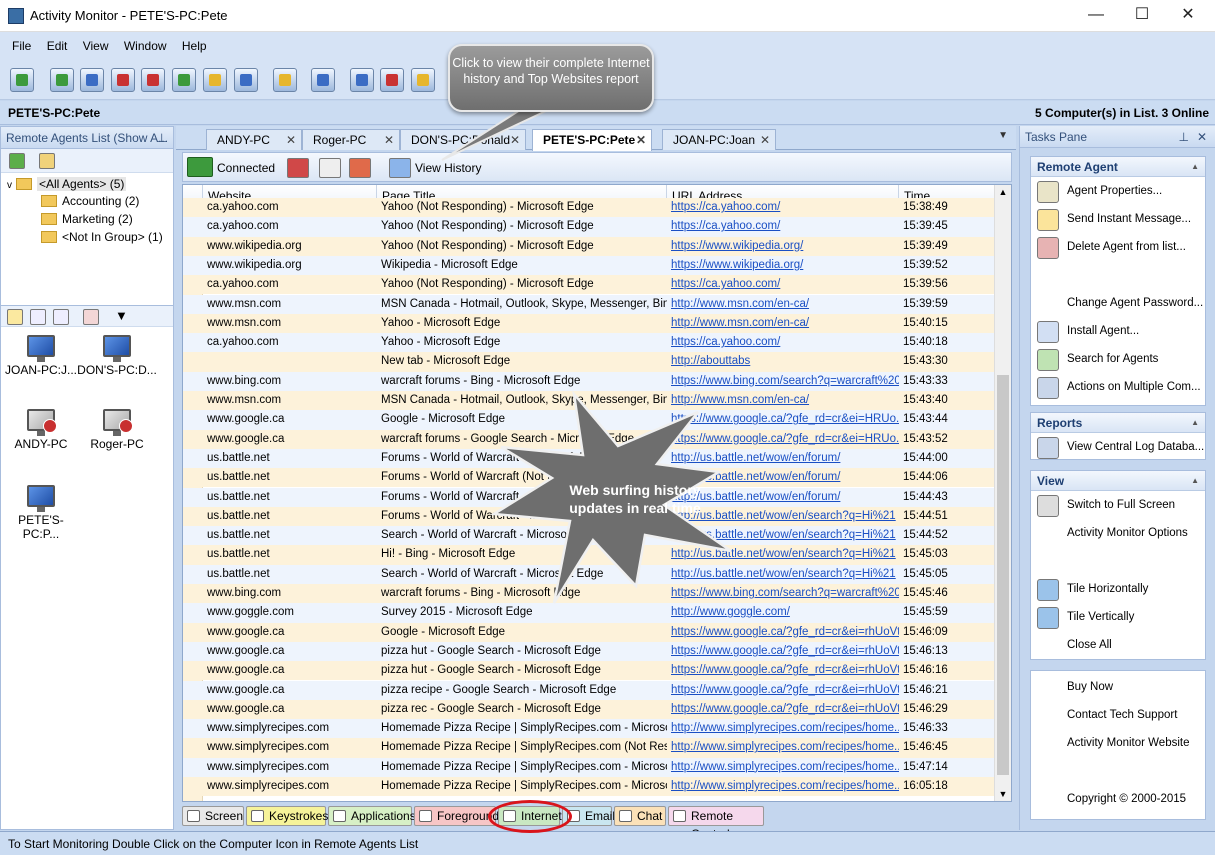 The height and width of the screenshot is (855, 1215). Describe the element at coordinates (495, 135) in the screenshot. I see `callout-pointer` at that location.